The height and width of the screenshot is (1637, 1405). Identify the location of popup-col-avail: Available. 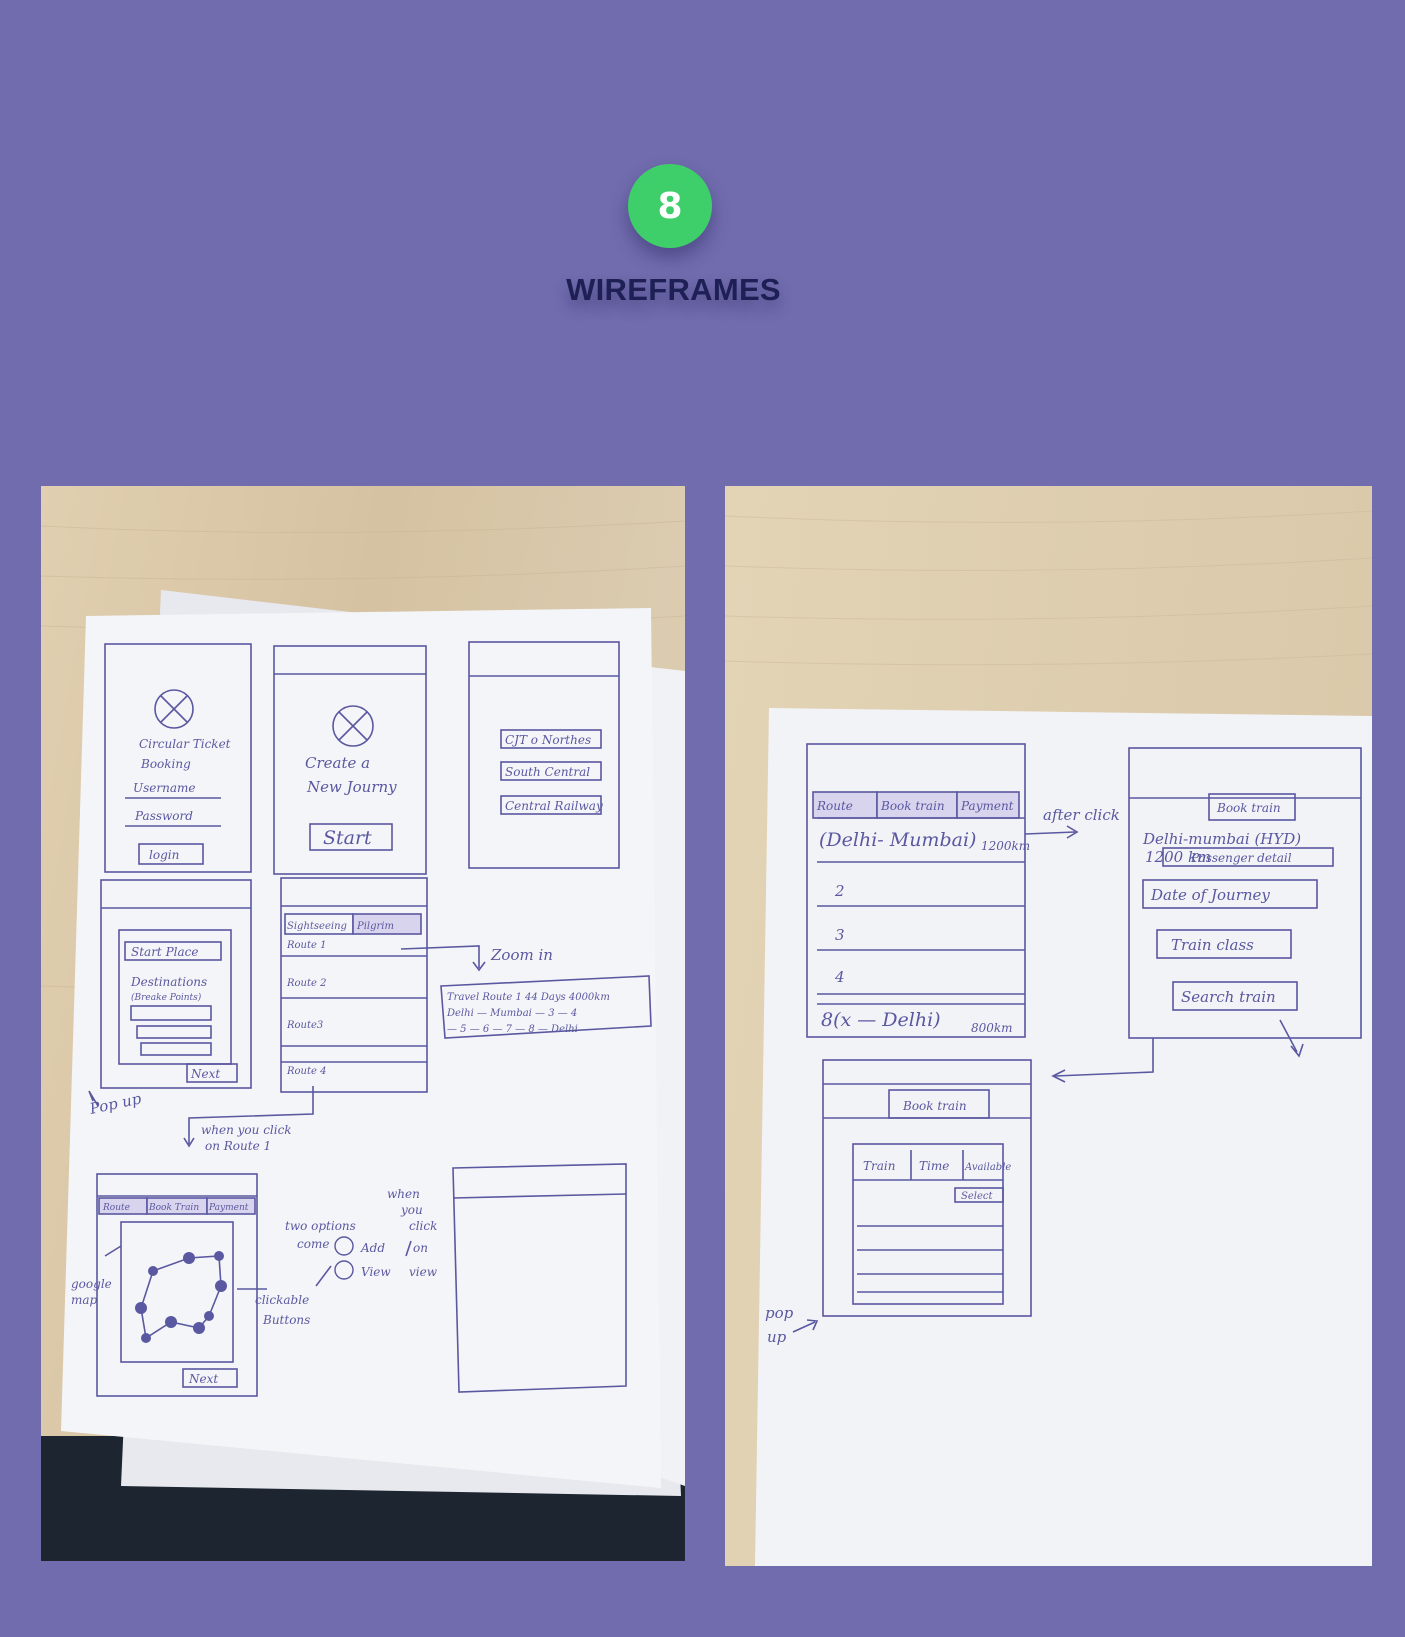
(987, 1167).